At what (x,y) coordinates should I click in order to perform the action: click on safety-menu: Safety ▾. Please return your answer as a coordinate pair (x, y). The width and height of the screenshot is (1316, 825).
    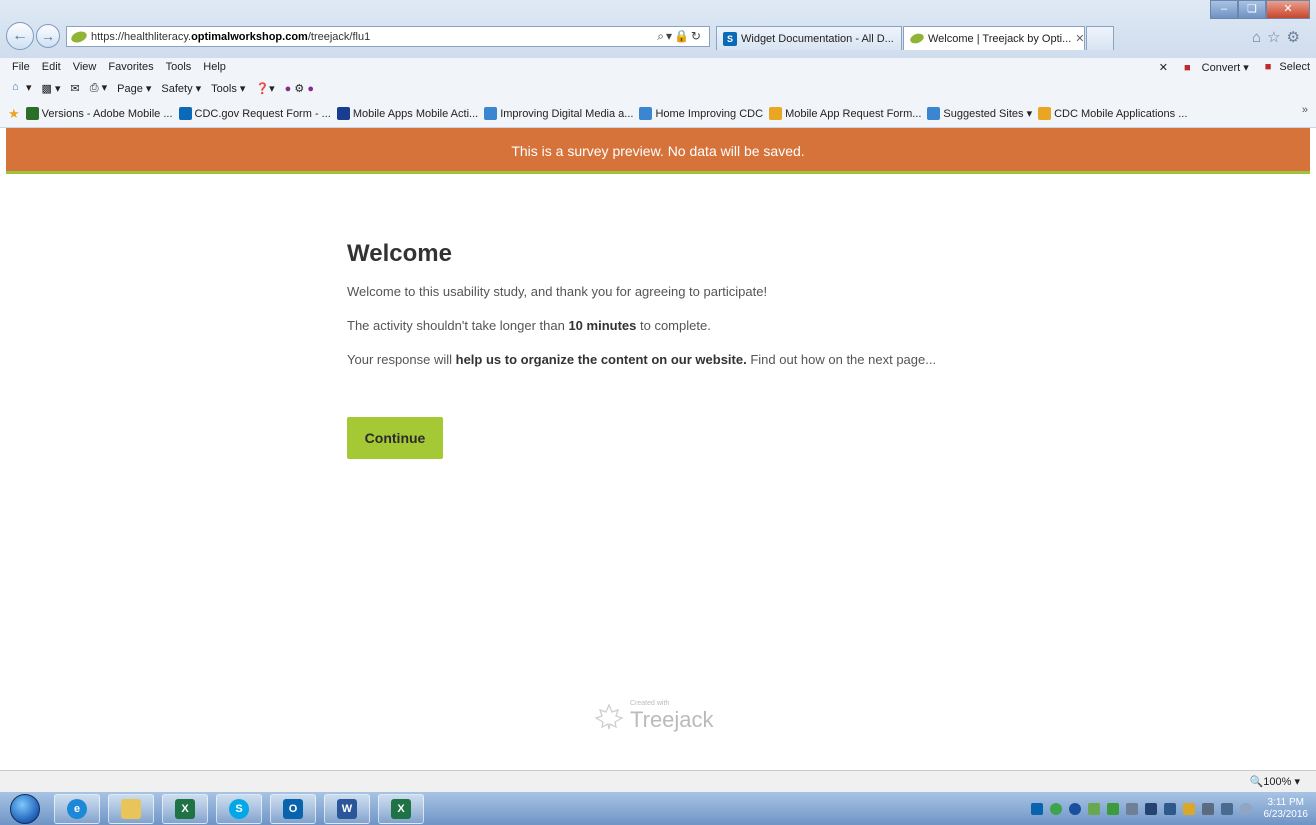
    Looking at the image, I should click on (181, 88).